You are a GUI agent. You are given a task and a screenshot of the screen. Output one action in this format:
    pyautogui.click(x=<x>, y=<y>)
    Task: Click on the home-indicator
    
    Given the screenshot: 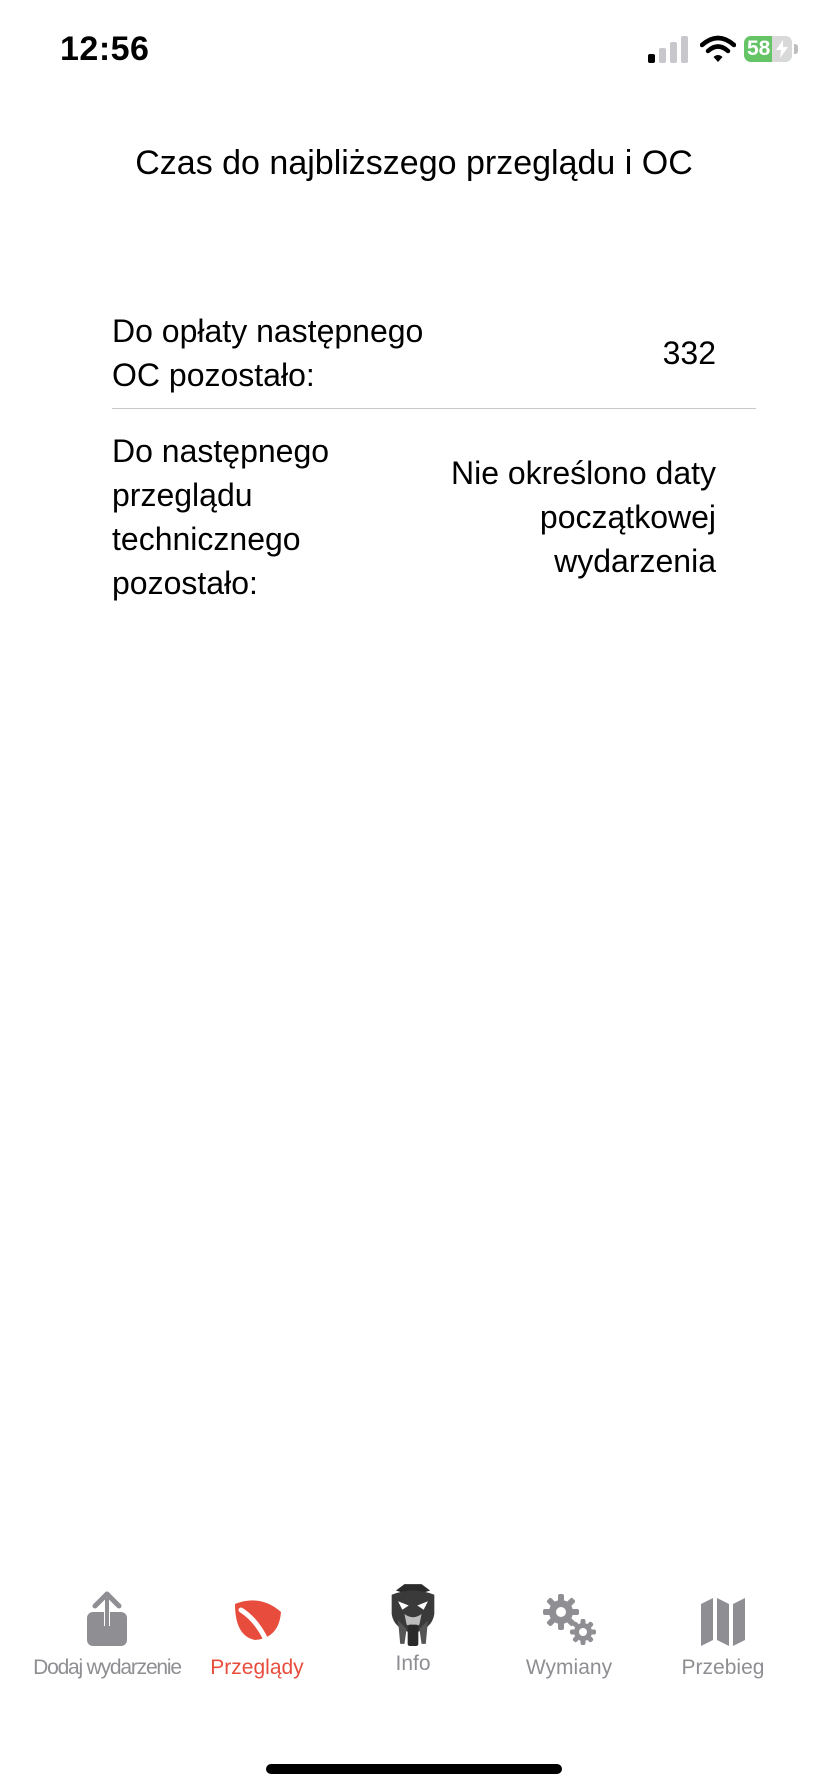 What is the action you would take?
    pyautogui.click(x=414, y=1769)
    